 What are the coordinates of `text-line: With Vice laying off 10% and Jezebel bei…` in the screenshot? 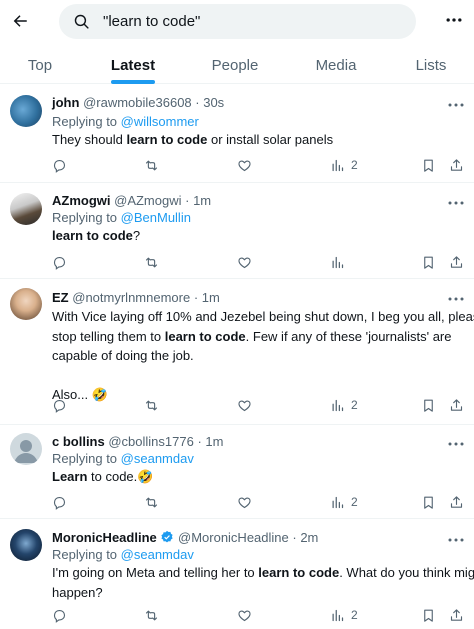 It's located at (263, 317).